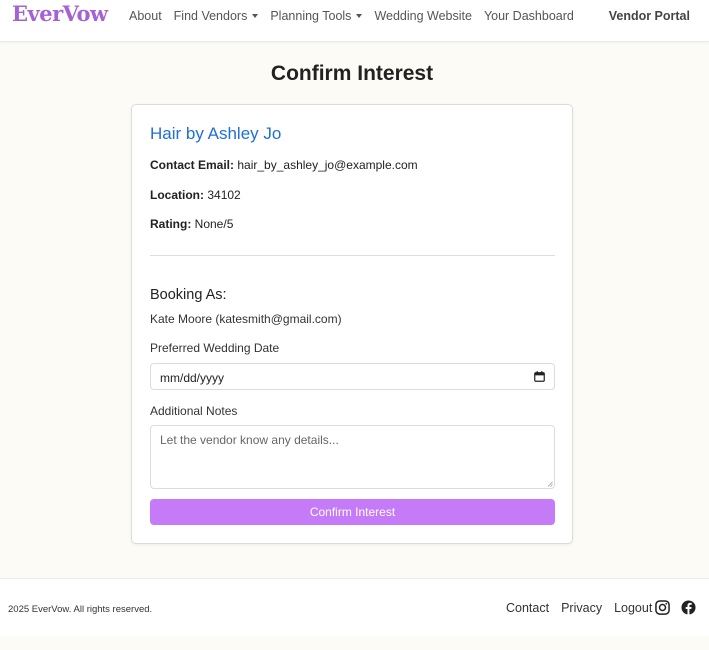  I want to click on rating-label: Rating:, so click(171, 224).